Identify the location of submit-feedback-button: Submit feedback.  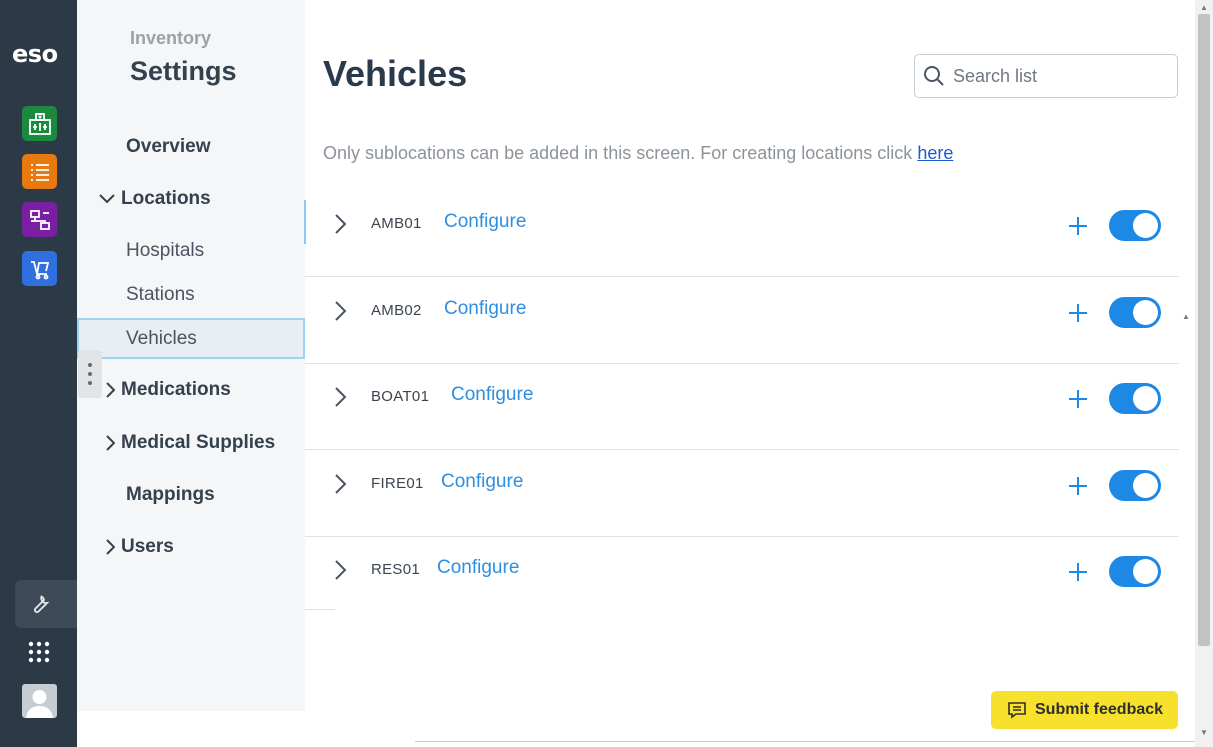
(1084, 710).